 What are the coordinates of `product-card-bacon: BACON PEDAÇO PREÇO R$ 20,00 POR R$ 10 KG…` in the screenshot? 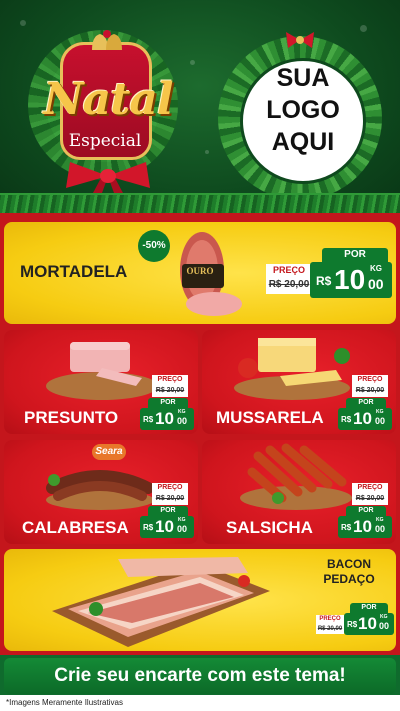 It's located at (200, 600).